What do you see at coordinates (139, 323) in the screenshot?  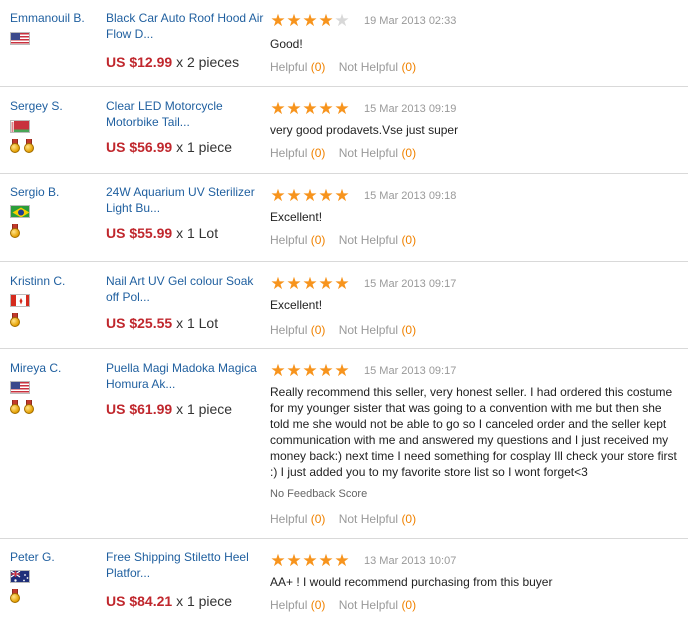 I see `price: US $25.55` at bounding box center [139, 323].